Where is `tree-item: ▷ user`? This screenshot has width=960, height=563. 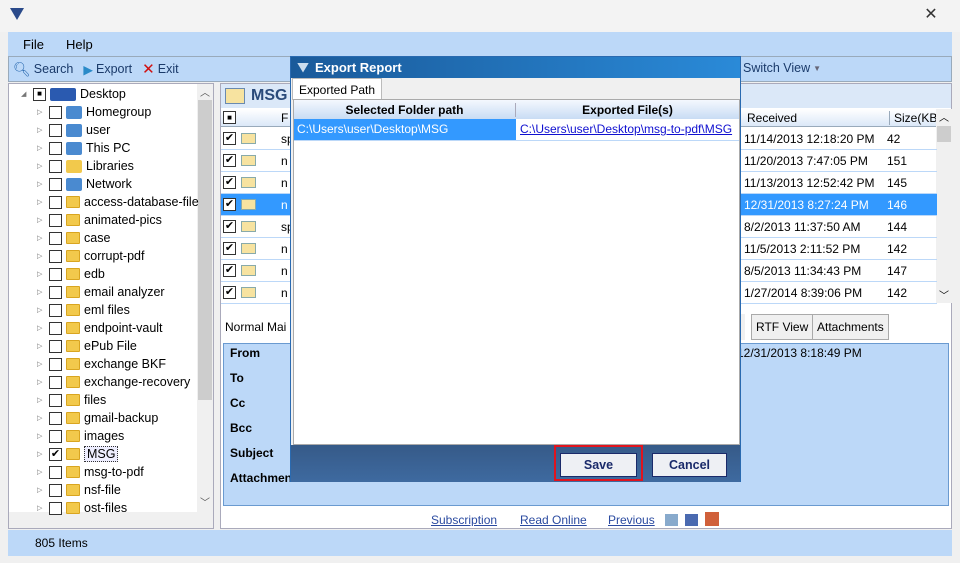
tree-item: ▷ user is located at coordinates (73, 130).